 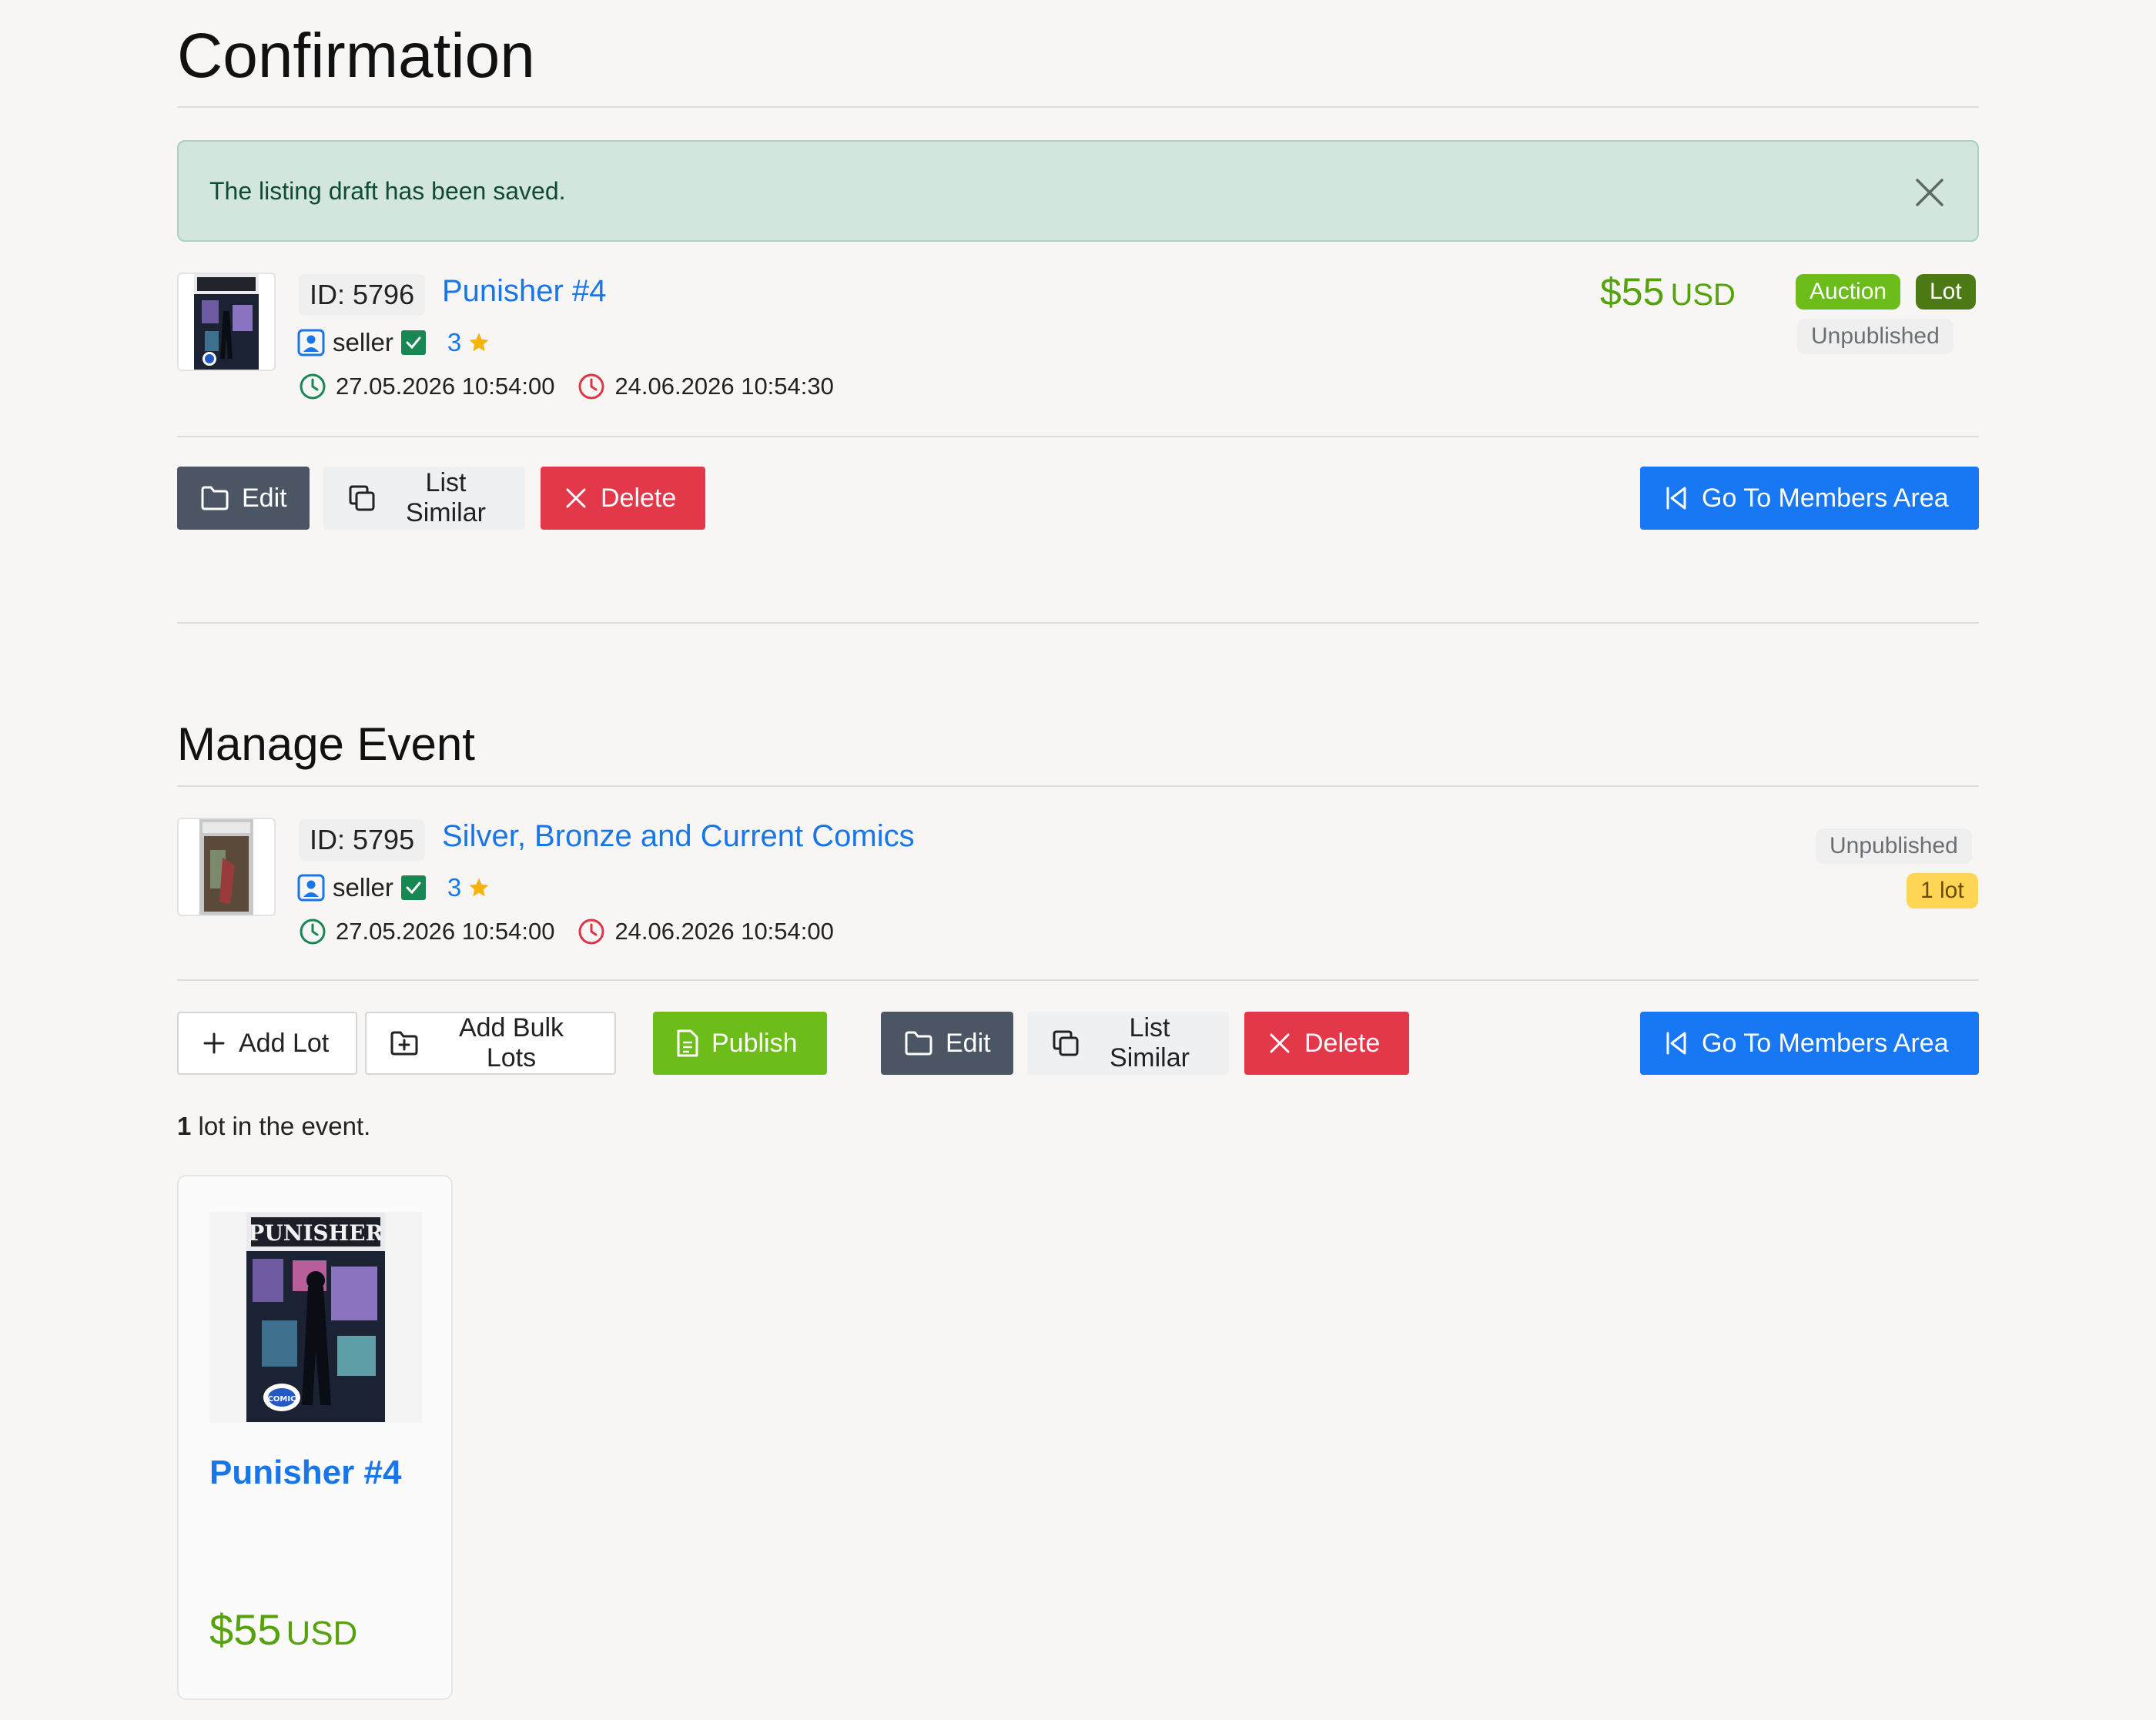 I want to click on price-amount: $55, so click(x=1632, y=291).